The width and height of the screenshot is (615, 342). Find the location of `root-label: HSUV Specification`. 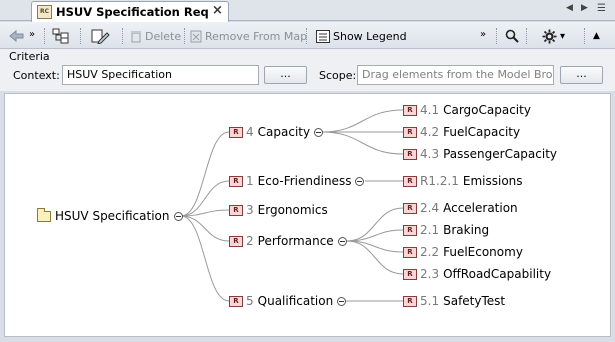

root-label: HSUV Specification is located at coordinates (112, 216).